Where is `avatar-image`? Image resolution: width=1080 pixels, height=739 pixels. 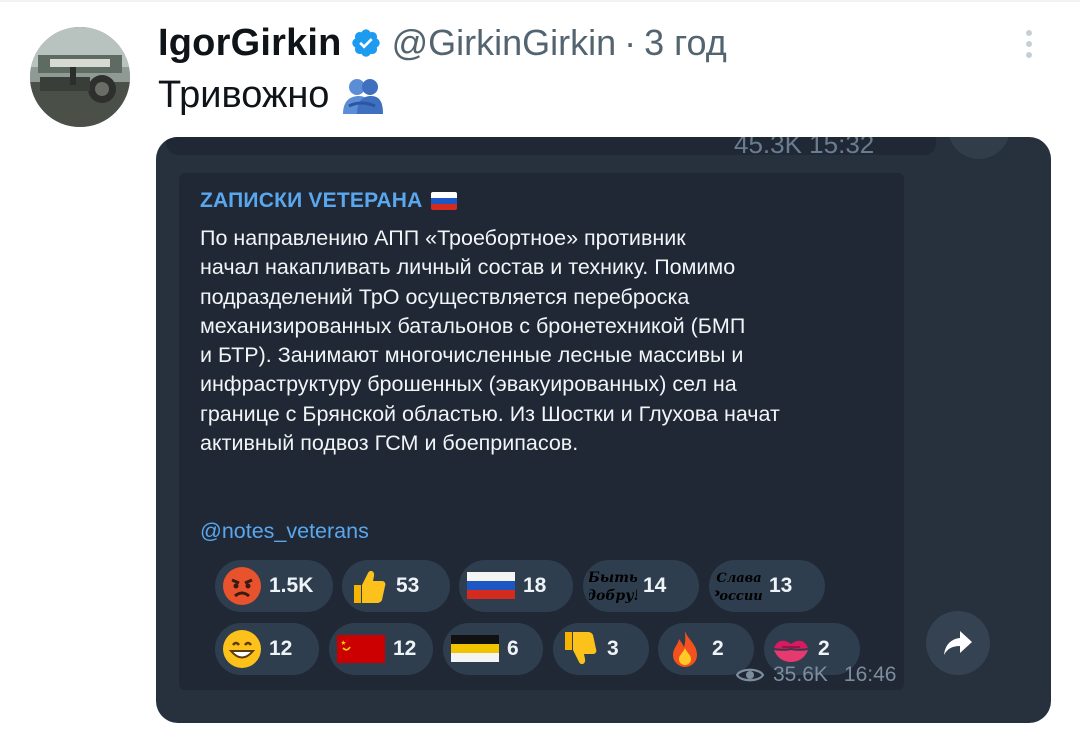 avatar-image is located at coordinates (80, 77).